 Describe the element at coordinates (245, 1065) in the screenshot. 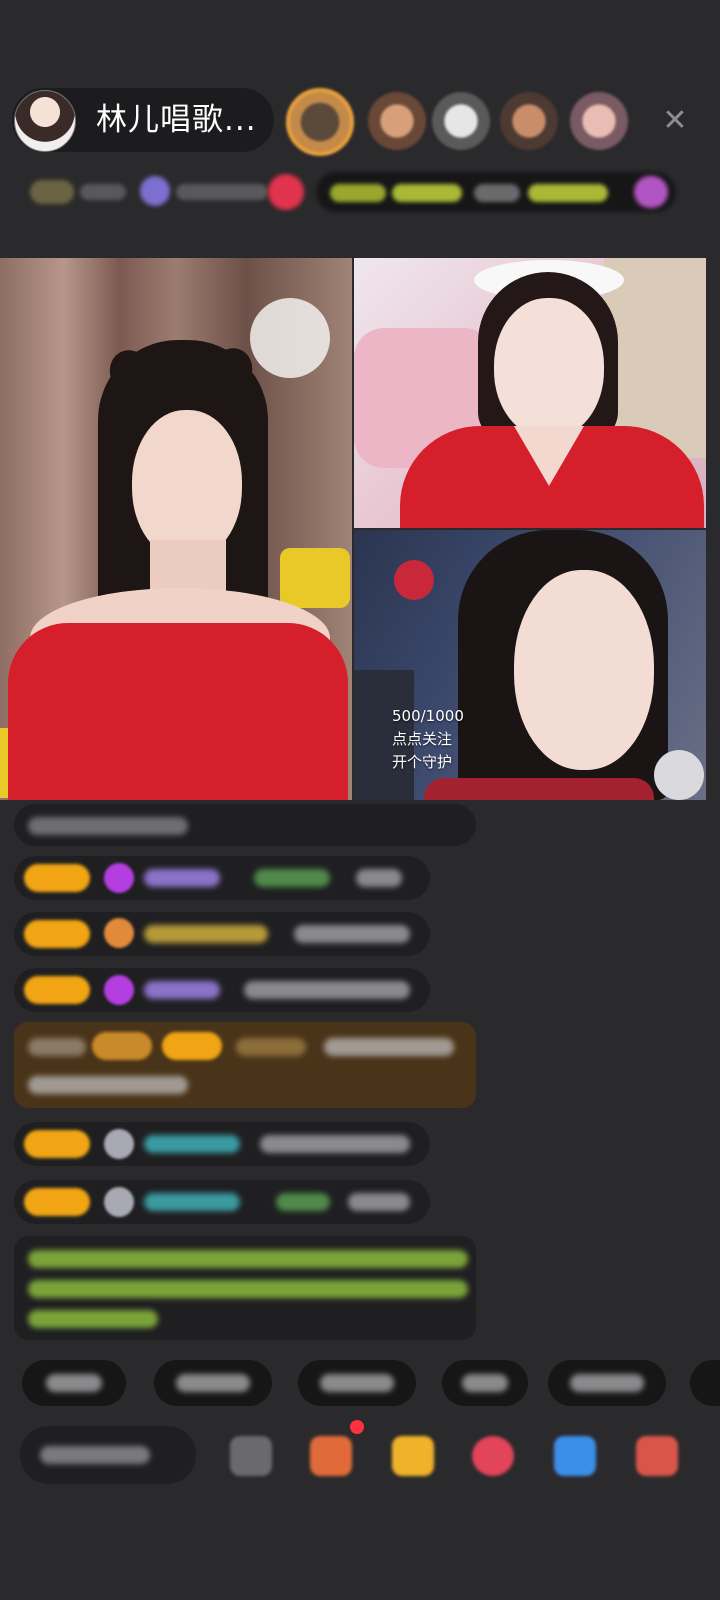

I see `highlight-message` at that location.